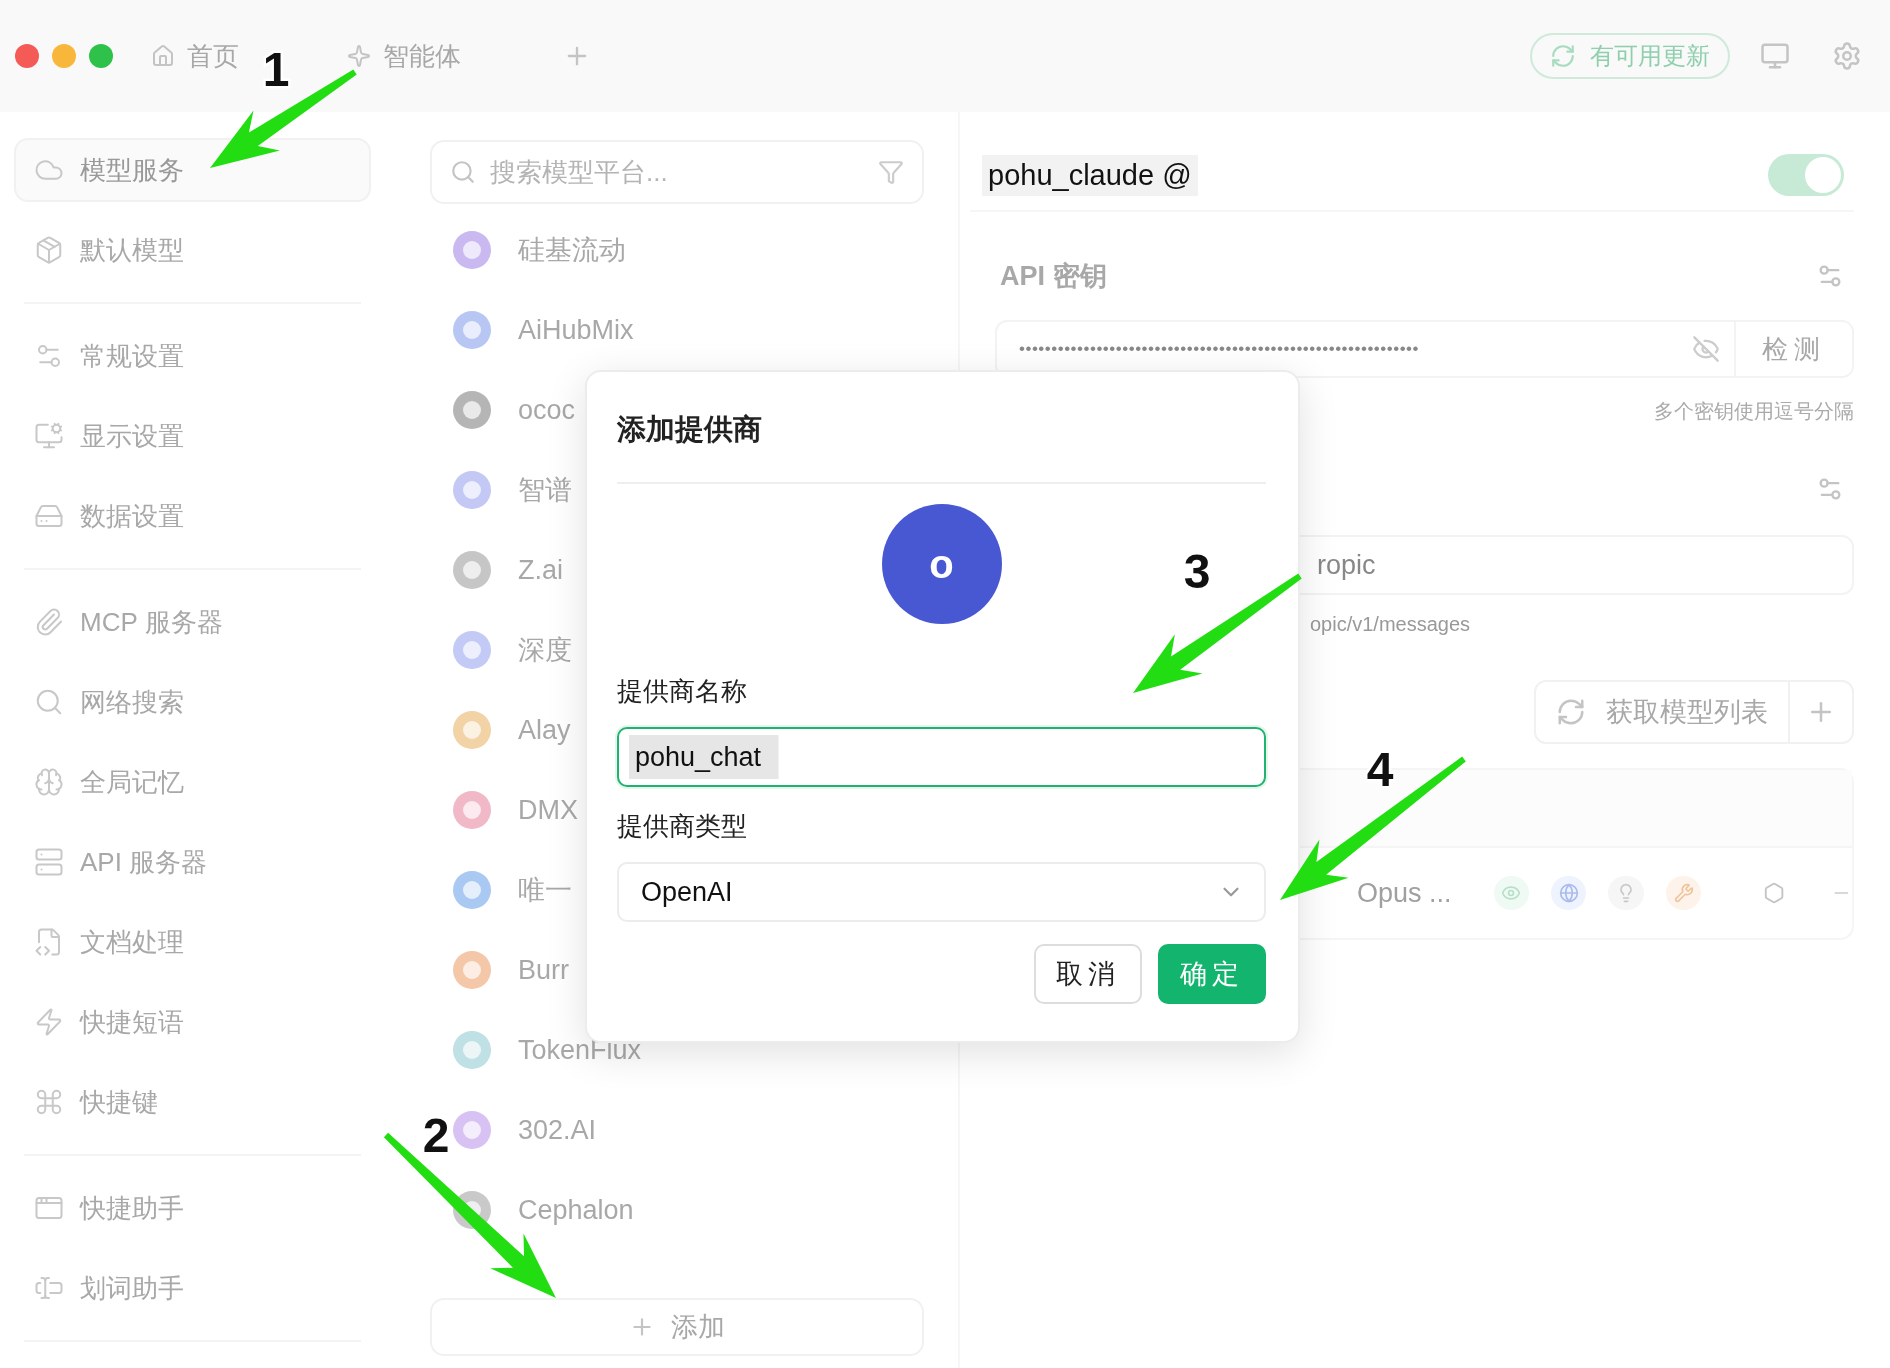 This screenshot has height=1368, width=1890. Describe the element at coordinates (192, 1208) in the screenshot. I see `sidebar-item: 快捷助手` at that location.